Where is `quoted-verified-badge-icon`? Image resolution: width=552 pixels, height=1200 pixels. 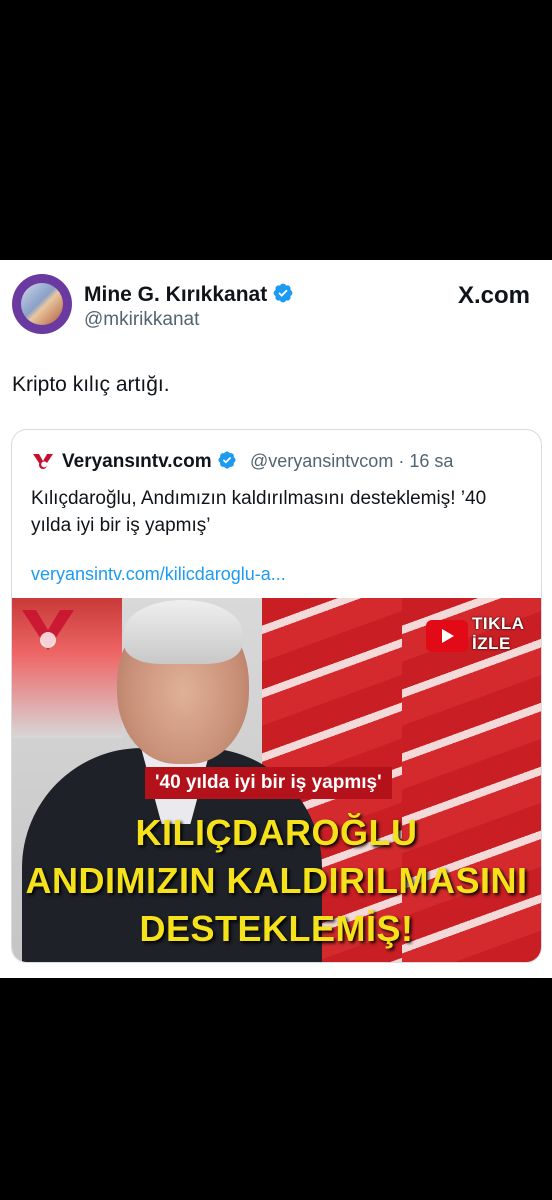 quoted-verified-badge-icon is located at coordinates (227, 463).